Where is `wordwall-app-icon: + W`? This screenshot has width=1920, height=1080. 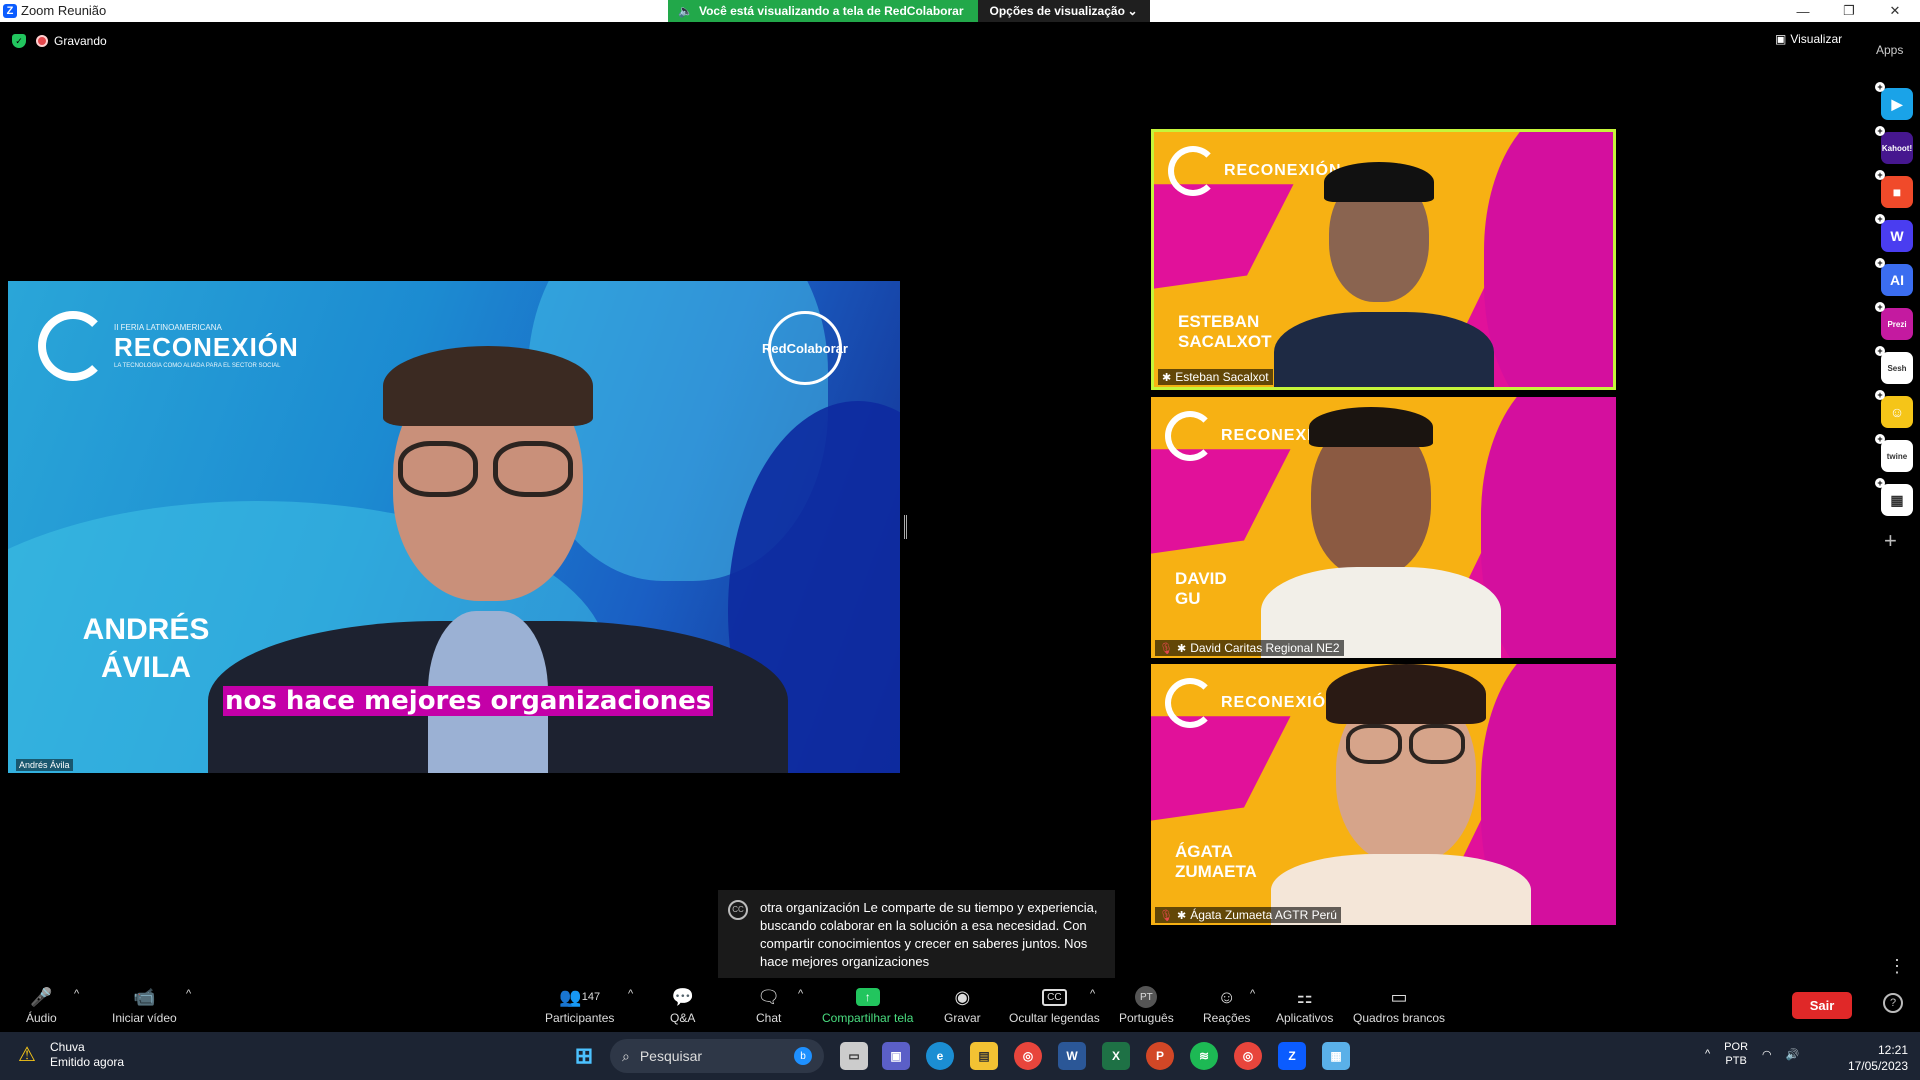 wordwall-app-icon: + W is located at coordinates (1894, 233).